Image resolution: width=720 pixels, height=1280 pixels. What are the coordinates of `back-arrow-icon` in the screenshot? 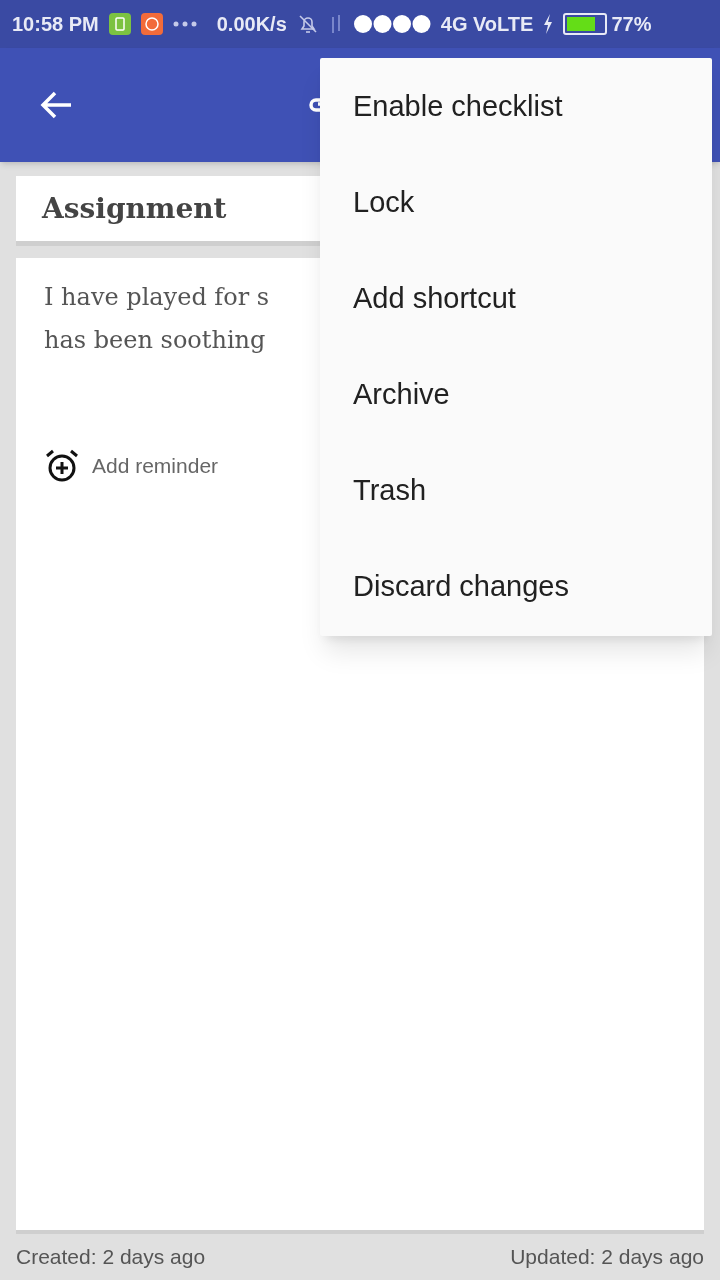 It's located at (56, 105).